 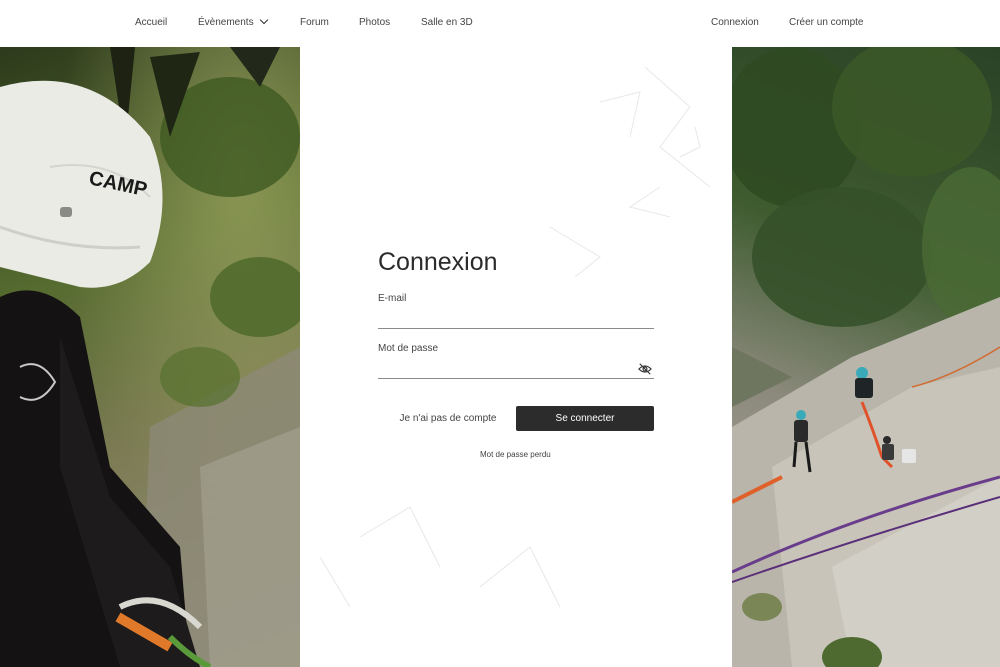 What do you see at coordinates (392, 298) in the screenshot?
I see `email-label: E-mail` at bounding box center [392, 298].